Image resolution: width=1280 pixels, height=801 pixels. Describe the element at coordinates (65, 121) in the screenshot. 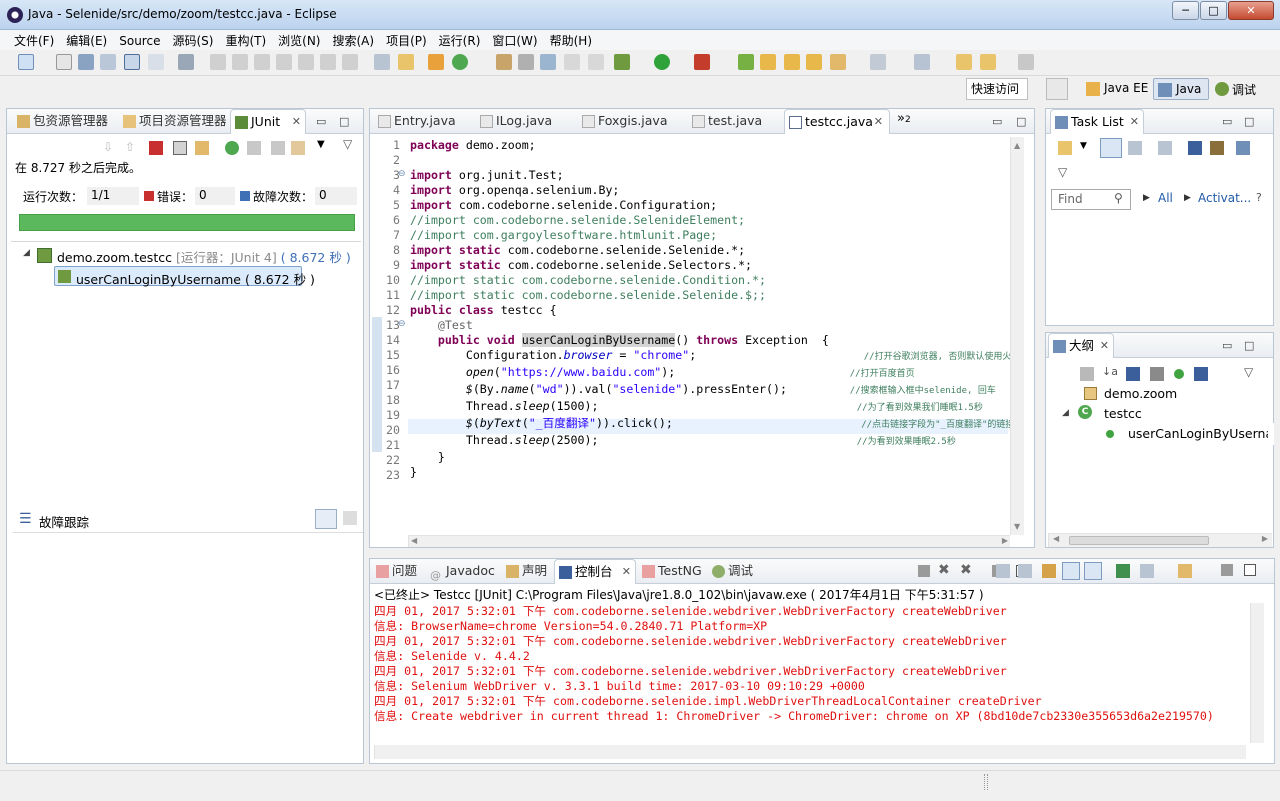

I see `tab-package-explorer: 包资源管理器` at that location.